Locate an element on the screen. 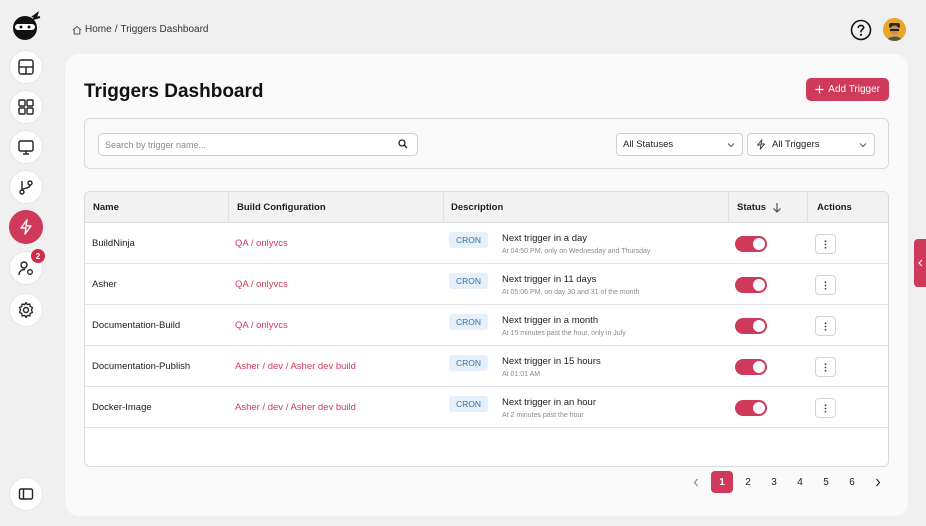  avatar-image is located at coordinates (894, 29).